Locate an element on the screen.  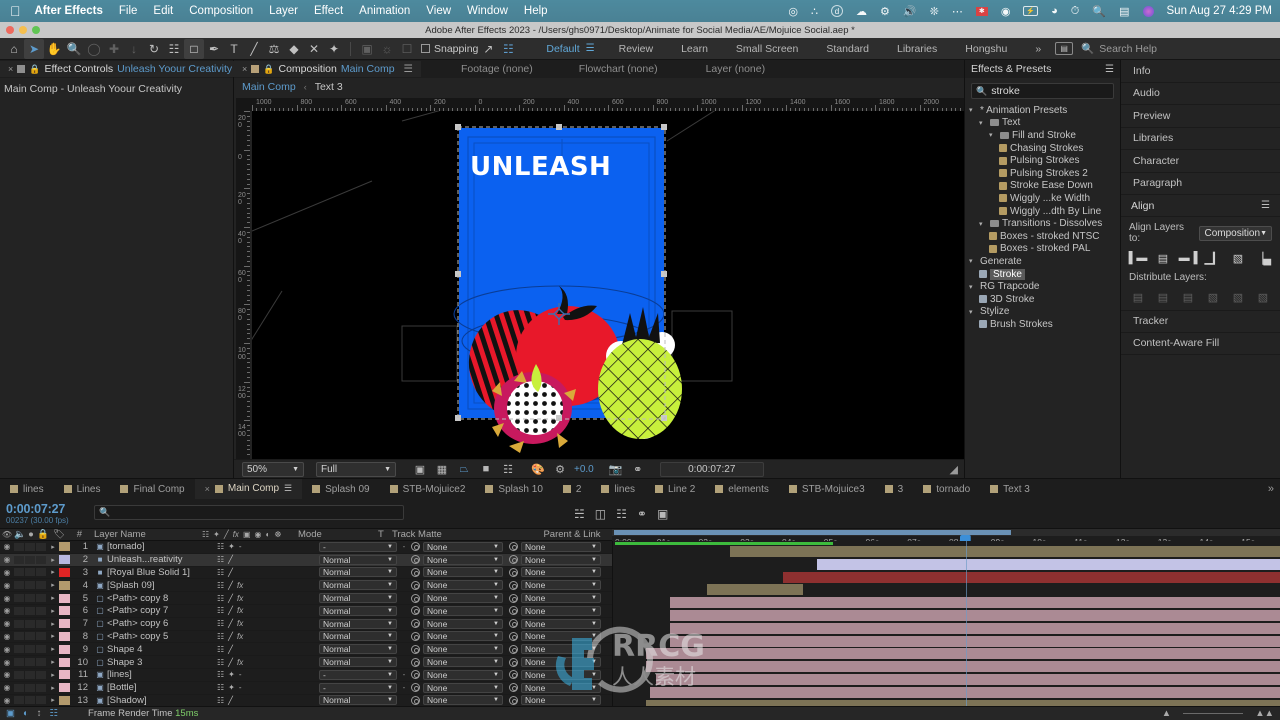
flag-icon: ✱ is located at coordinates (981, 11).